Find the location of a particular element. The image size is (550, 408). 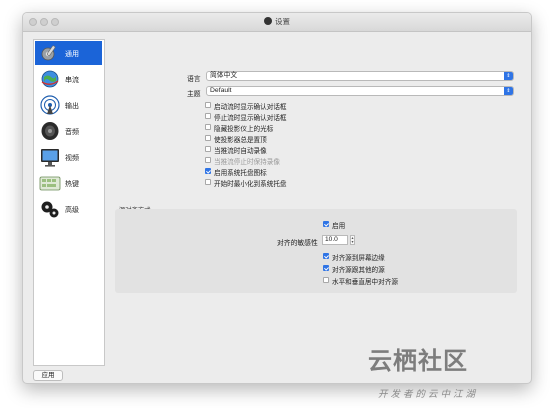

theme-value: Default is located at coordinates (221, 90).